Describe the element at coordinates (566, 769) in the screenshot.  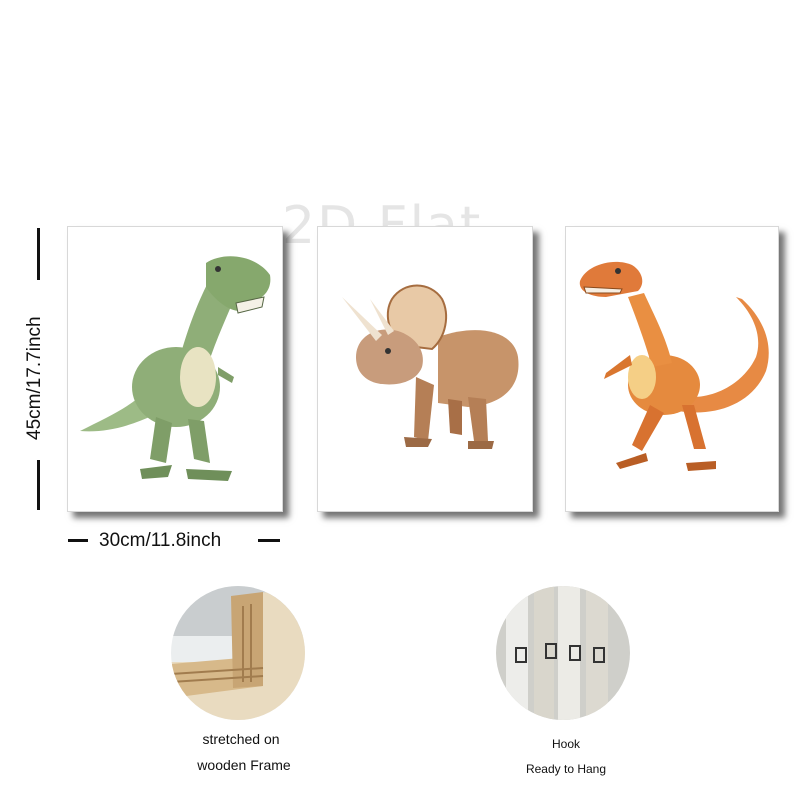
I see `hook-caption-line2: Ready to Hang` at that location.